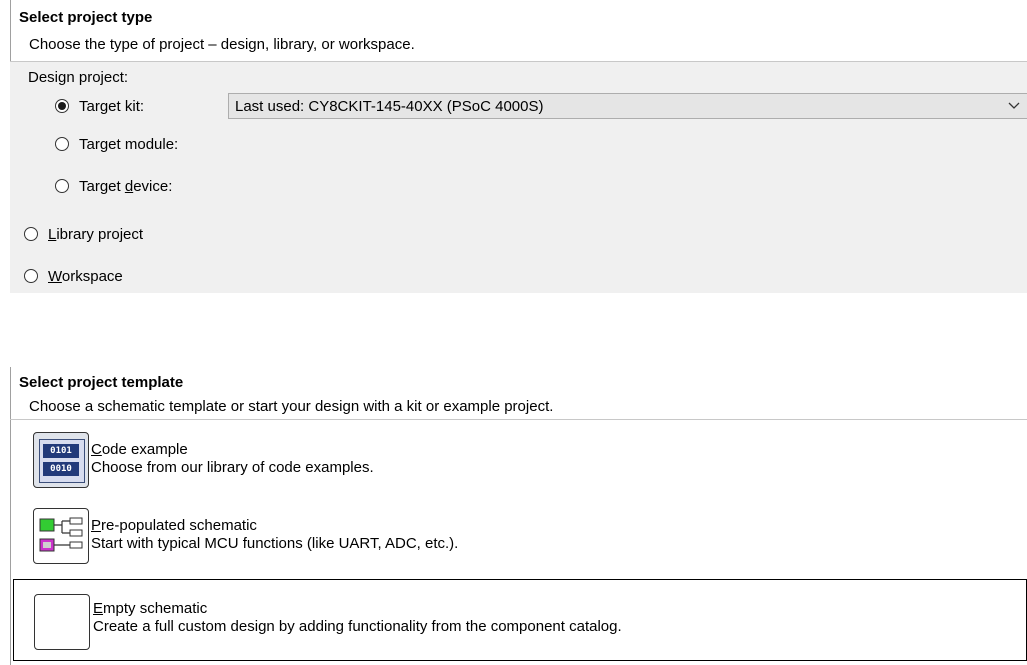 Image resolution: width=1027 pixels, height=665 pixels. I want to click on radio-label: Workspace, so click(85, 276).